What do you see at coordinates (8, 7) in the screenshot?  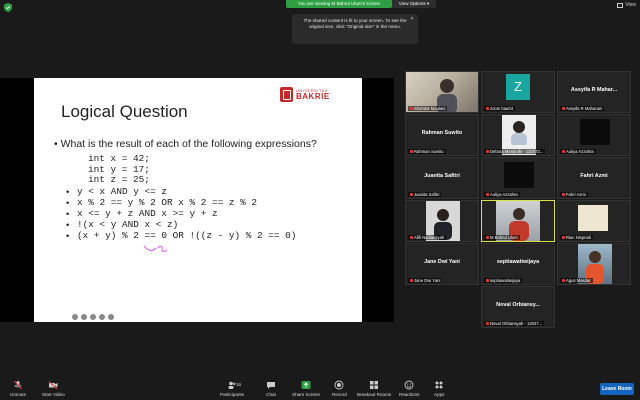 I see `shield-icon` at bounding box center [8, 7].